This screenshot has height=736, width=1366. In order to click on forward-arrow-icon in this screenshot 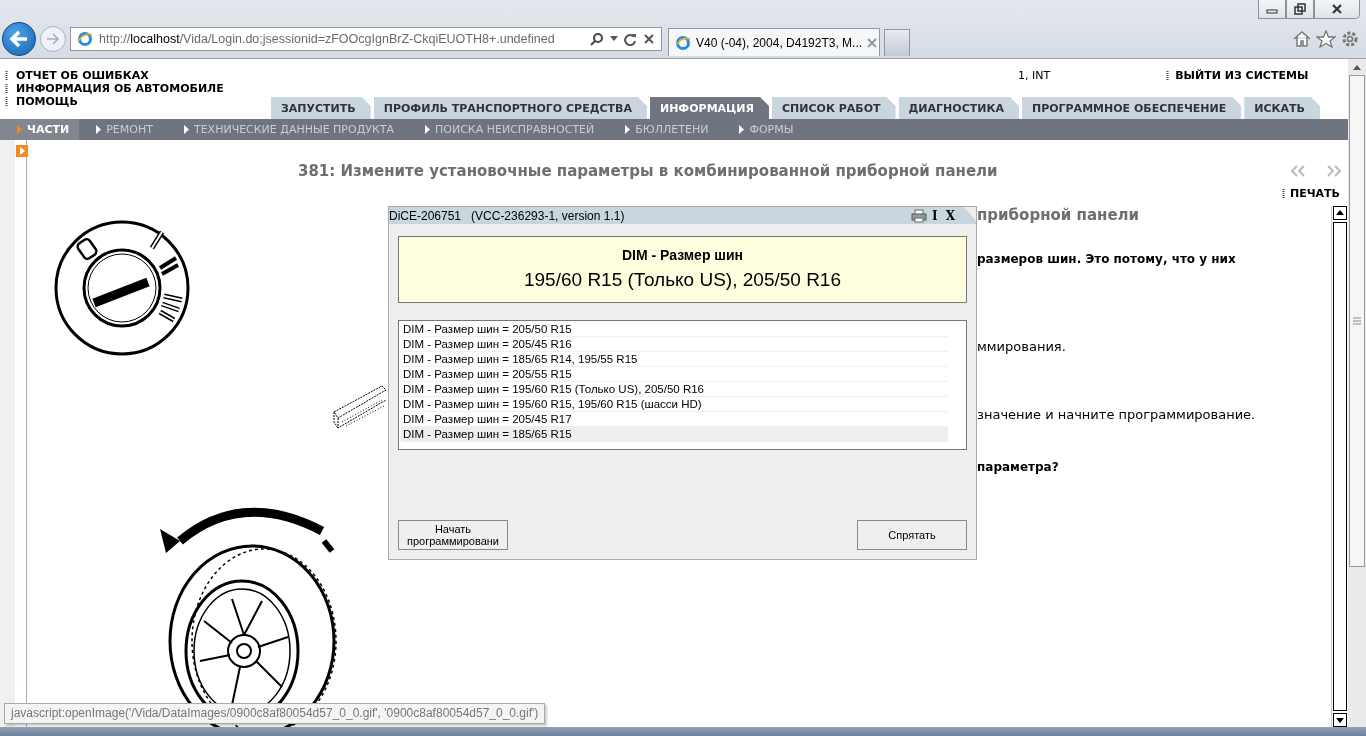, I will do `click(53, 39)`.